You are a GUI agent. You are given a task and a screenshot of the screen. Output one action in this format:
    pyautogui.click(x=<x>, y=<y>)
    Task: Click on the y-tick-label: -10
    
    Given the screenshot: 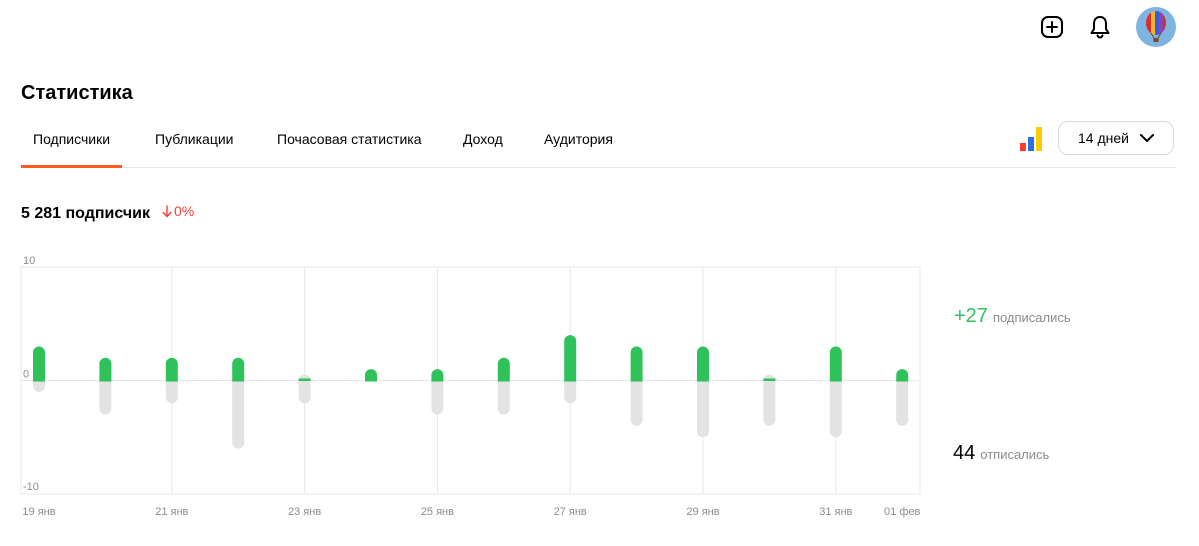 What is the action you would take?
    pyautogui.click(x=31, y=487)
    